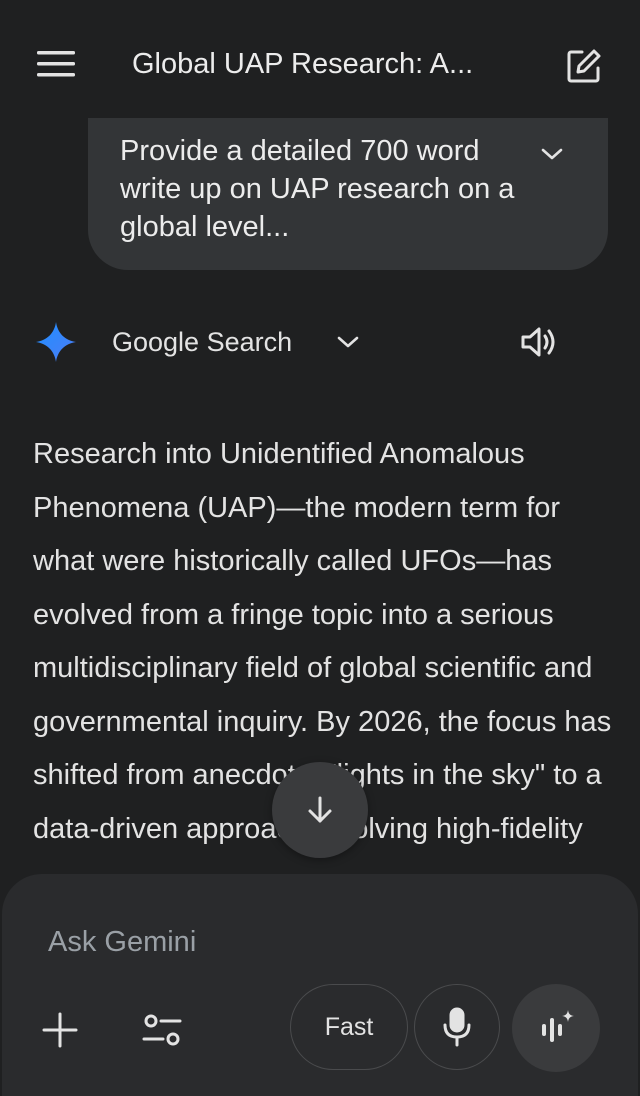  What do you see at coordinates (320, 342) in the screenshot?
I see `response-source-row: Google Search` at bounding box center [320, 342].